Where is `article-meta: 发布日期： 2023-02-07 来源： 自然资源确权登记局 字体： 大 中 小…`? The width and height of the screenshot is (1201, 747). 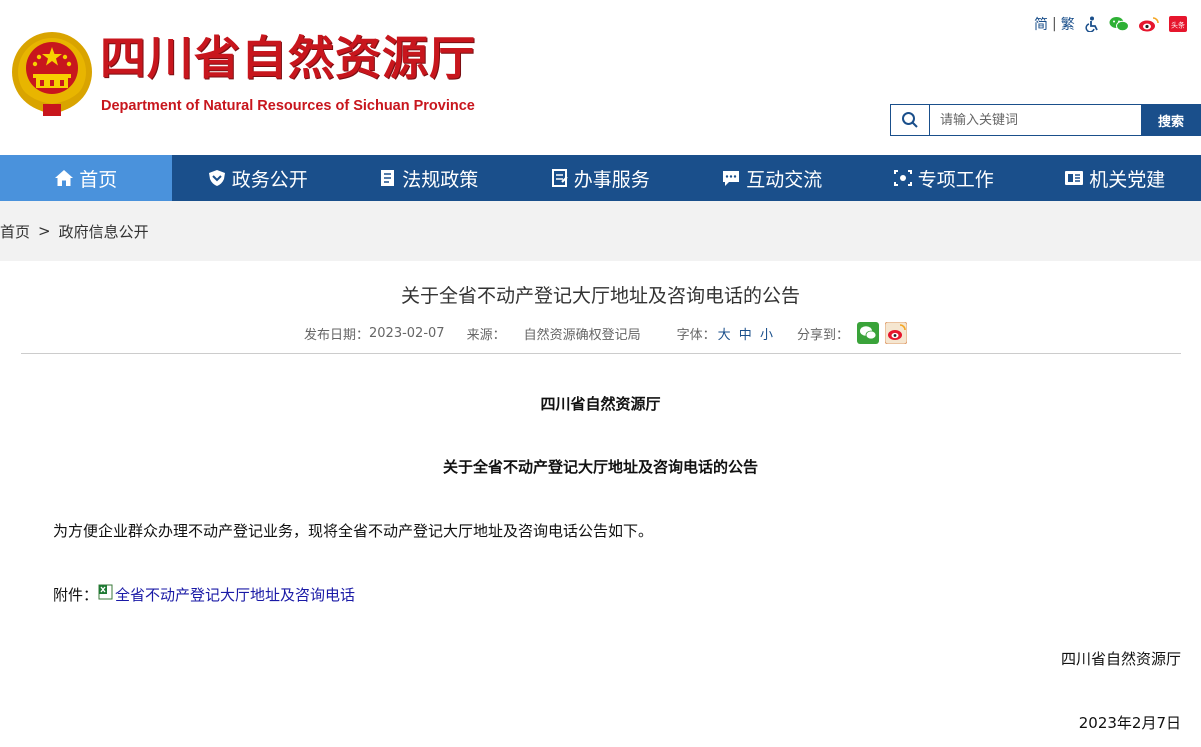
article-meta: 发布日期： 2023-02-07 来源： 自然资源确权登记局 字体： 大 中 小… is located at coordinates (605, 333).